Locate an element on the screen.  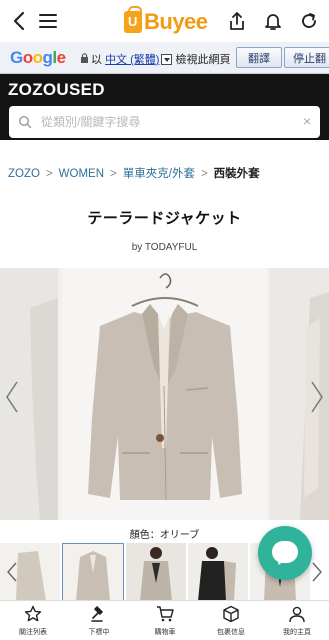
tab-label: 購物車 is located at coordinates (165, 632).